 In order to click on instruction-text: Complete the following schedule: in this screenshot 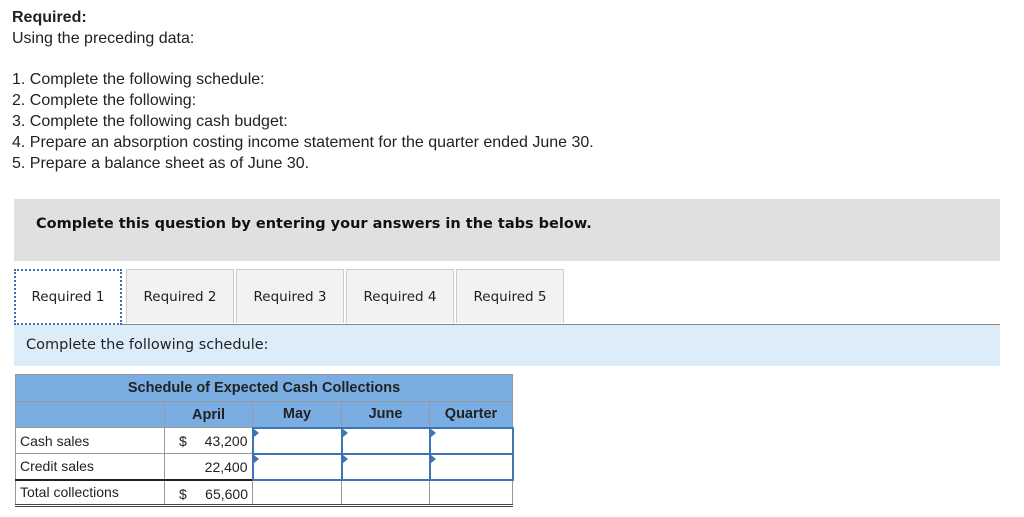, I will do `click(147, 345)`.